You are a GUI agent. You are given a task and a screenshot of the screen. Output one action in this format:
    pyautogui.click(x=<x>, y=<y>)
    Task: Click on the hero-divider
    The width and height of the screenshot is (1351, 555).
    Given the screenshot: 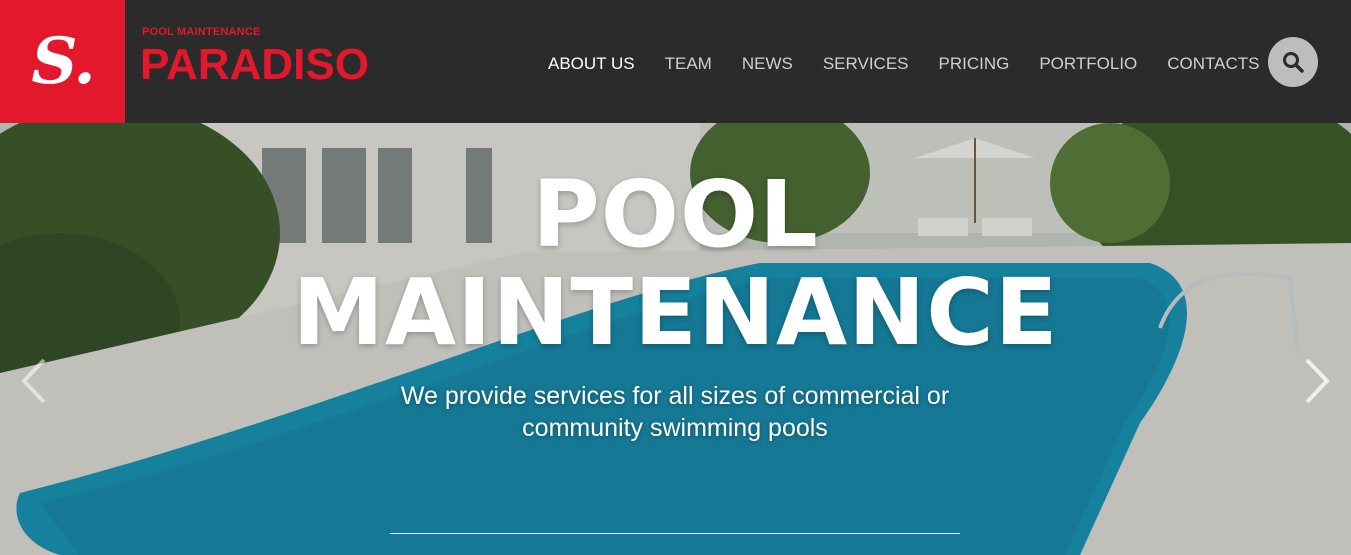 What is the action you would take?
    pyautogui.click(x=675, y=533)
    